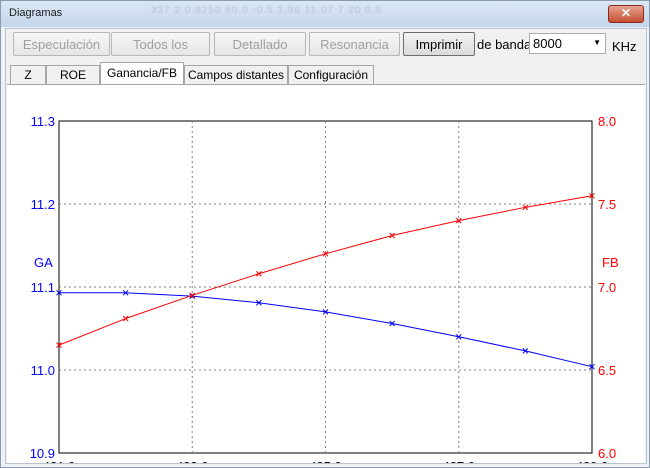 This screenshot has width=650, height=468. Describe the element at coordinates (43, 287) in the screenshot. I see `y-left-tick-label: 11.1` at that location.